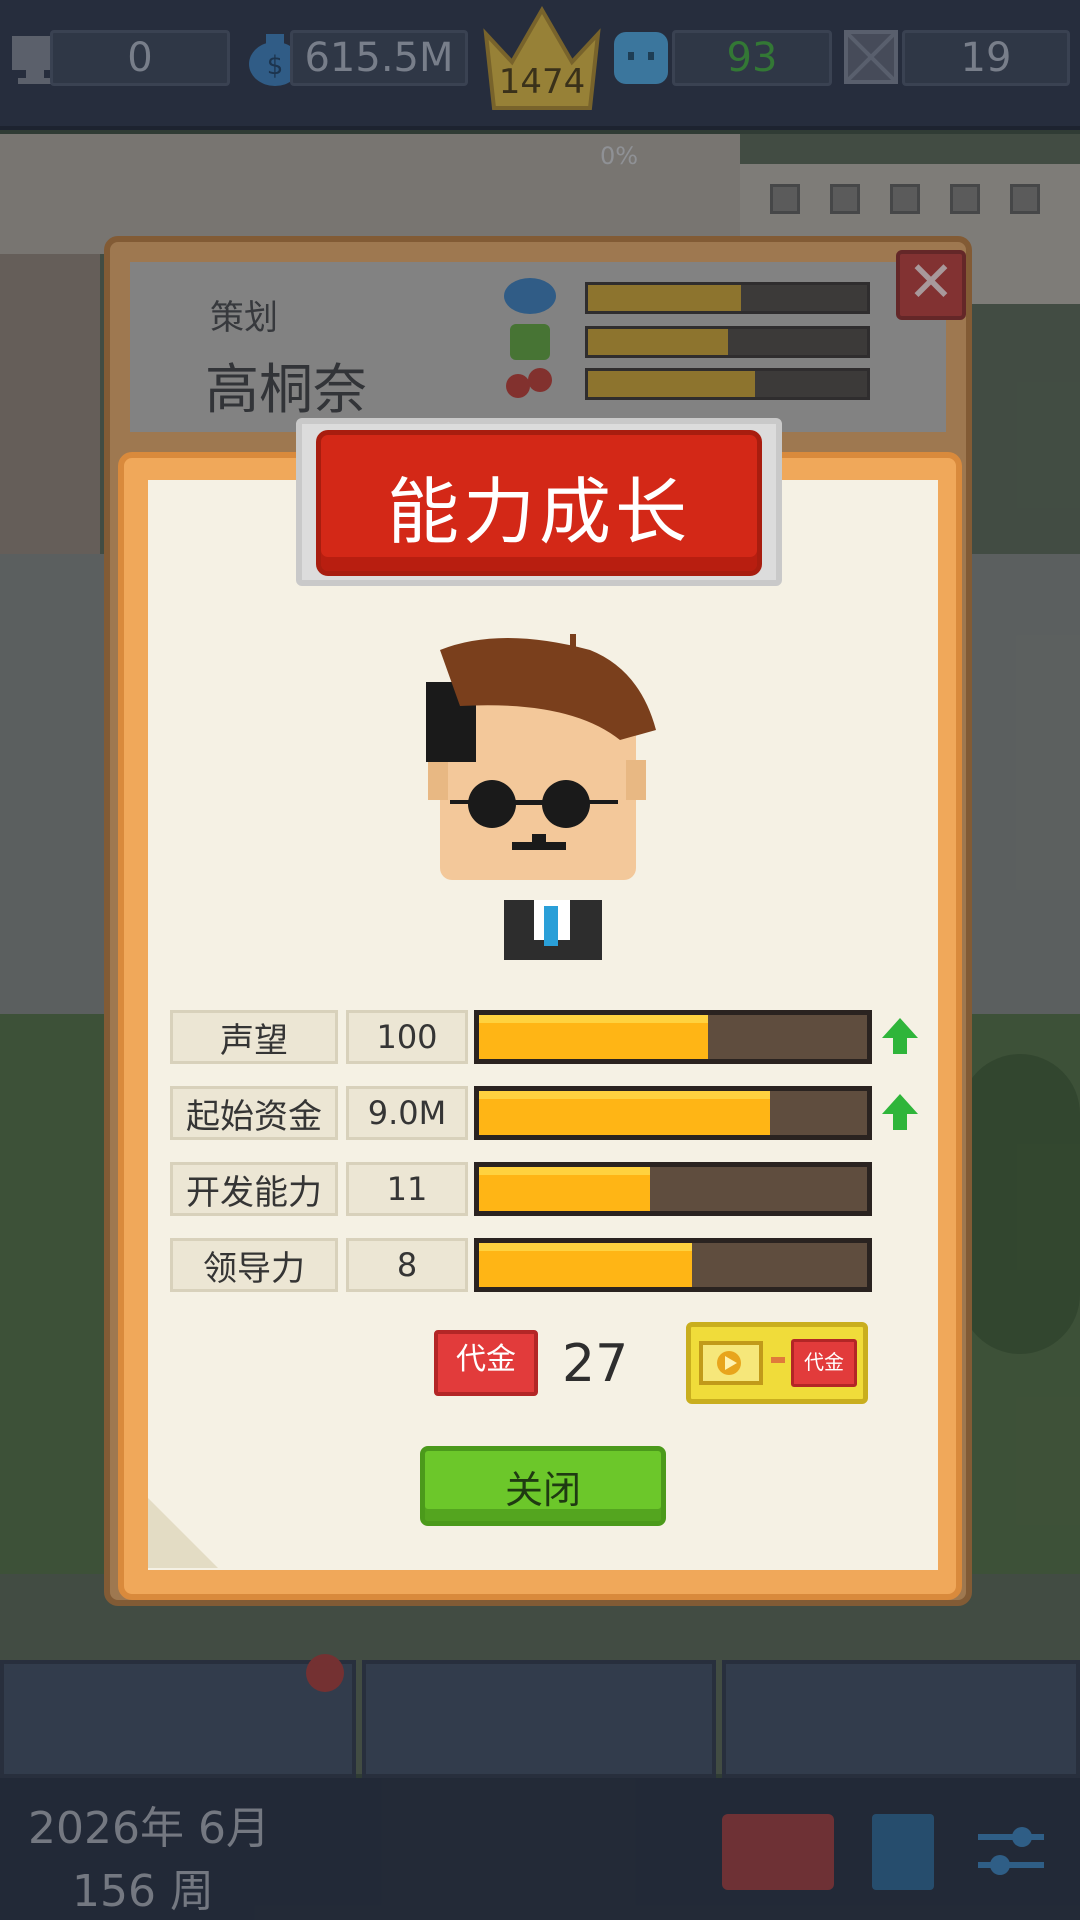 Image resolution: width=1080 pixels, height=1920 pixels. What do you see at coordinates (538, 511) in the screenshot?
I see `dialog-title: 能力成长` at bounding box center [538, 511].